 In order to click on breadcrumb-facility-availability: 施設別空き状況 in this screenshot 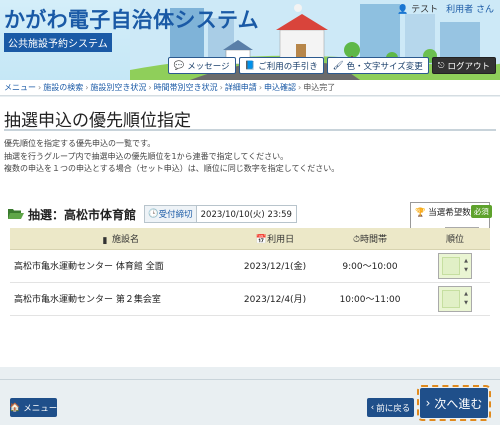, I will do `click(118, 87)`.